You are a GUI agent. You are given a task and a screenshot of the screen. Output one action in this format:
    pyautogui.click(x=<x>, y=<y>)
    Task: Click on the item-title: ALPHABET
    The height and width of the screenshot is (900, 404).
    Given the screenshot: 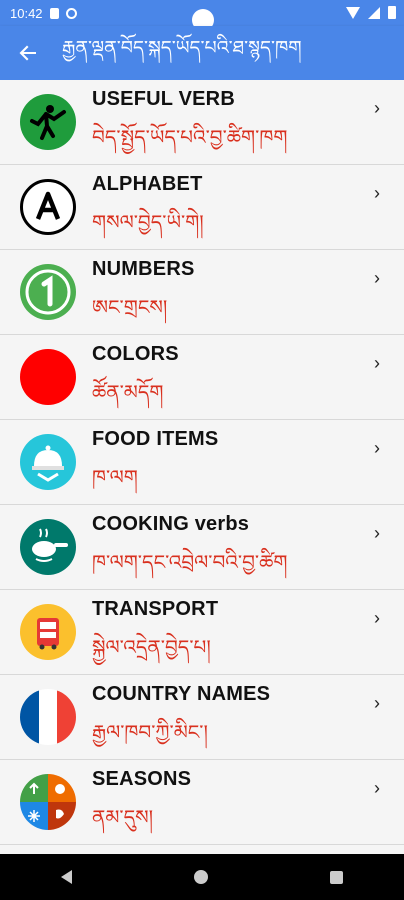 What is the action you would take?
    pyautogui.click(x=147, y=184)
    